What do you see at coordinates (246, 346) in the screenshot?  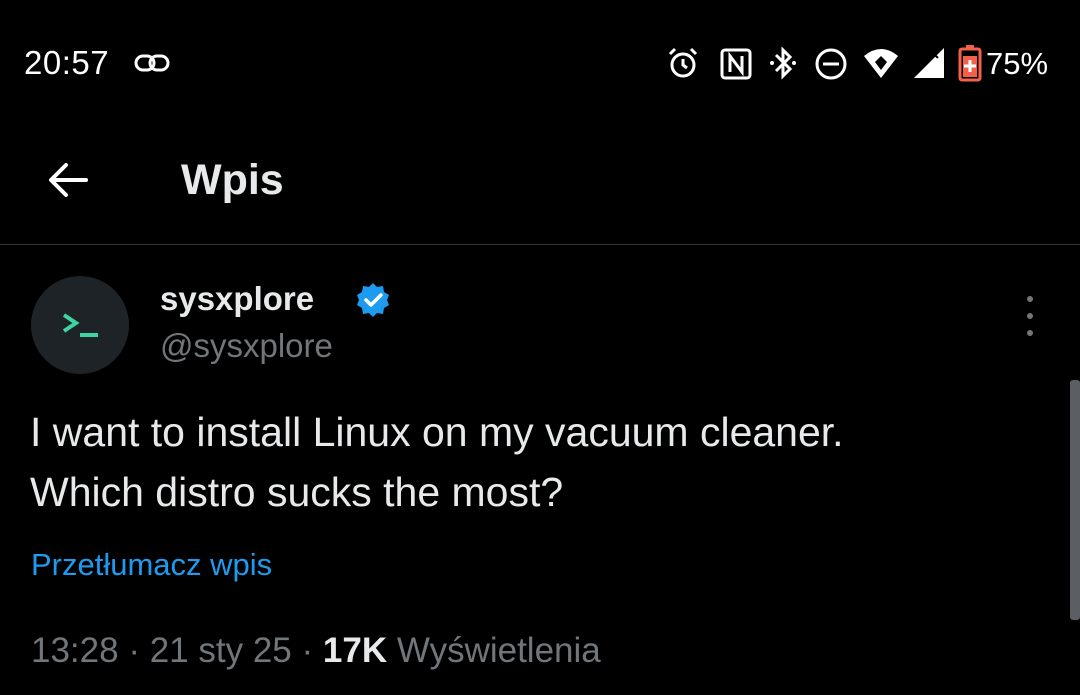 I see `author-handle: @sysxplore` at bounding box center [246, 346].